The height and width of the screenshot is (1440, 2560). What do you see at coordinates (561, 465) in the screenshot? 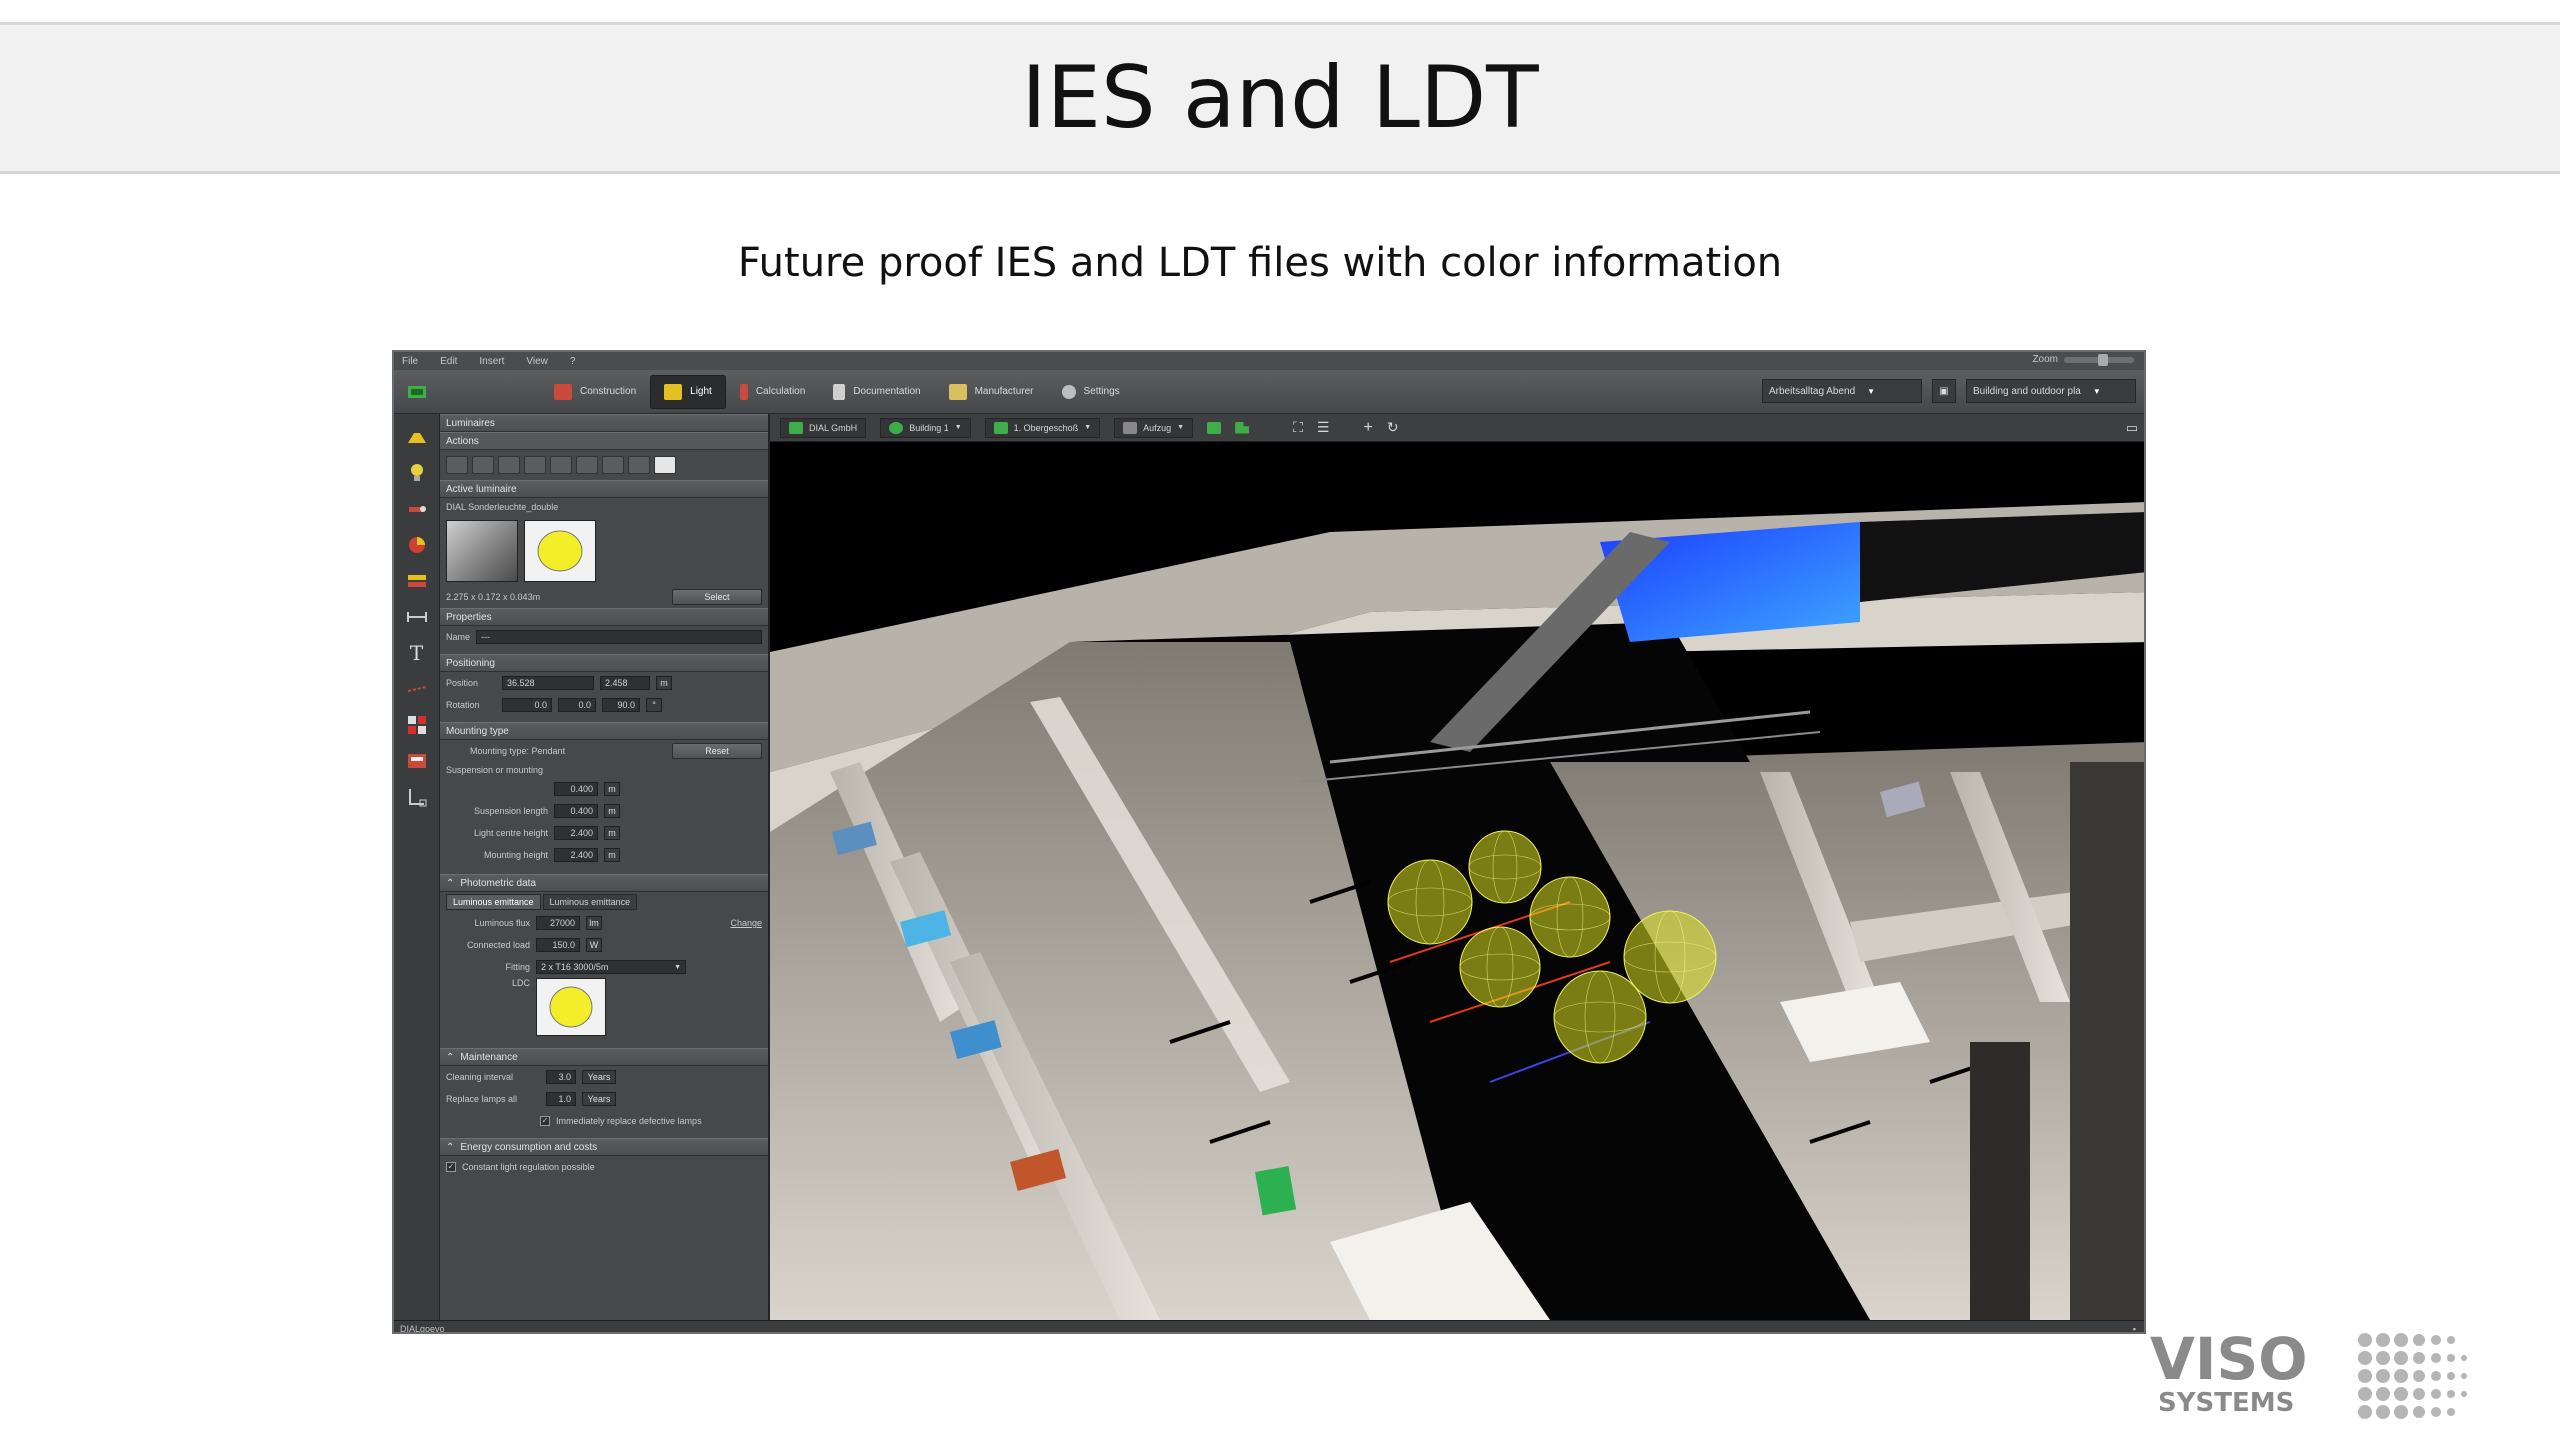
I see `single-point-icon` at bounding box center [561, 465].